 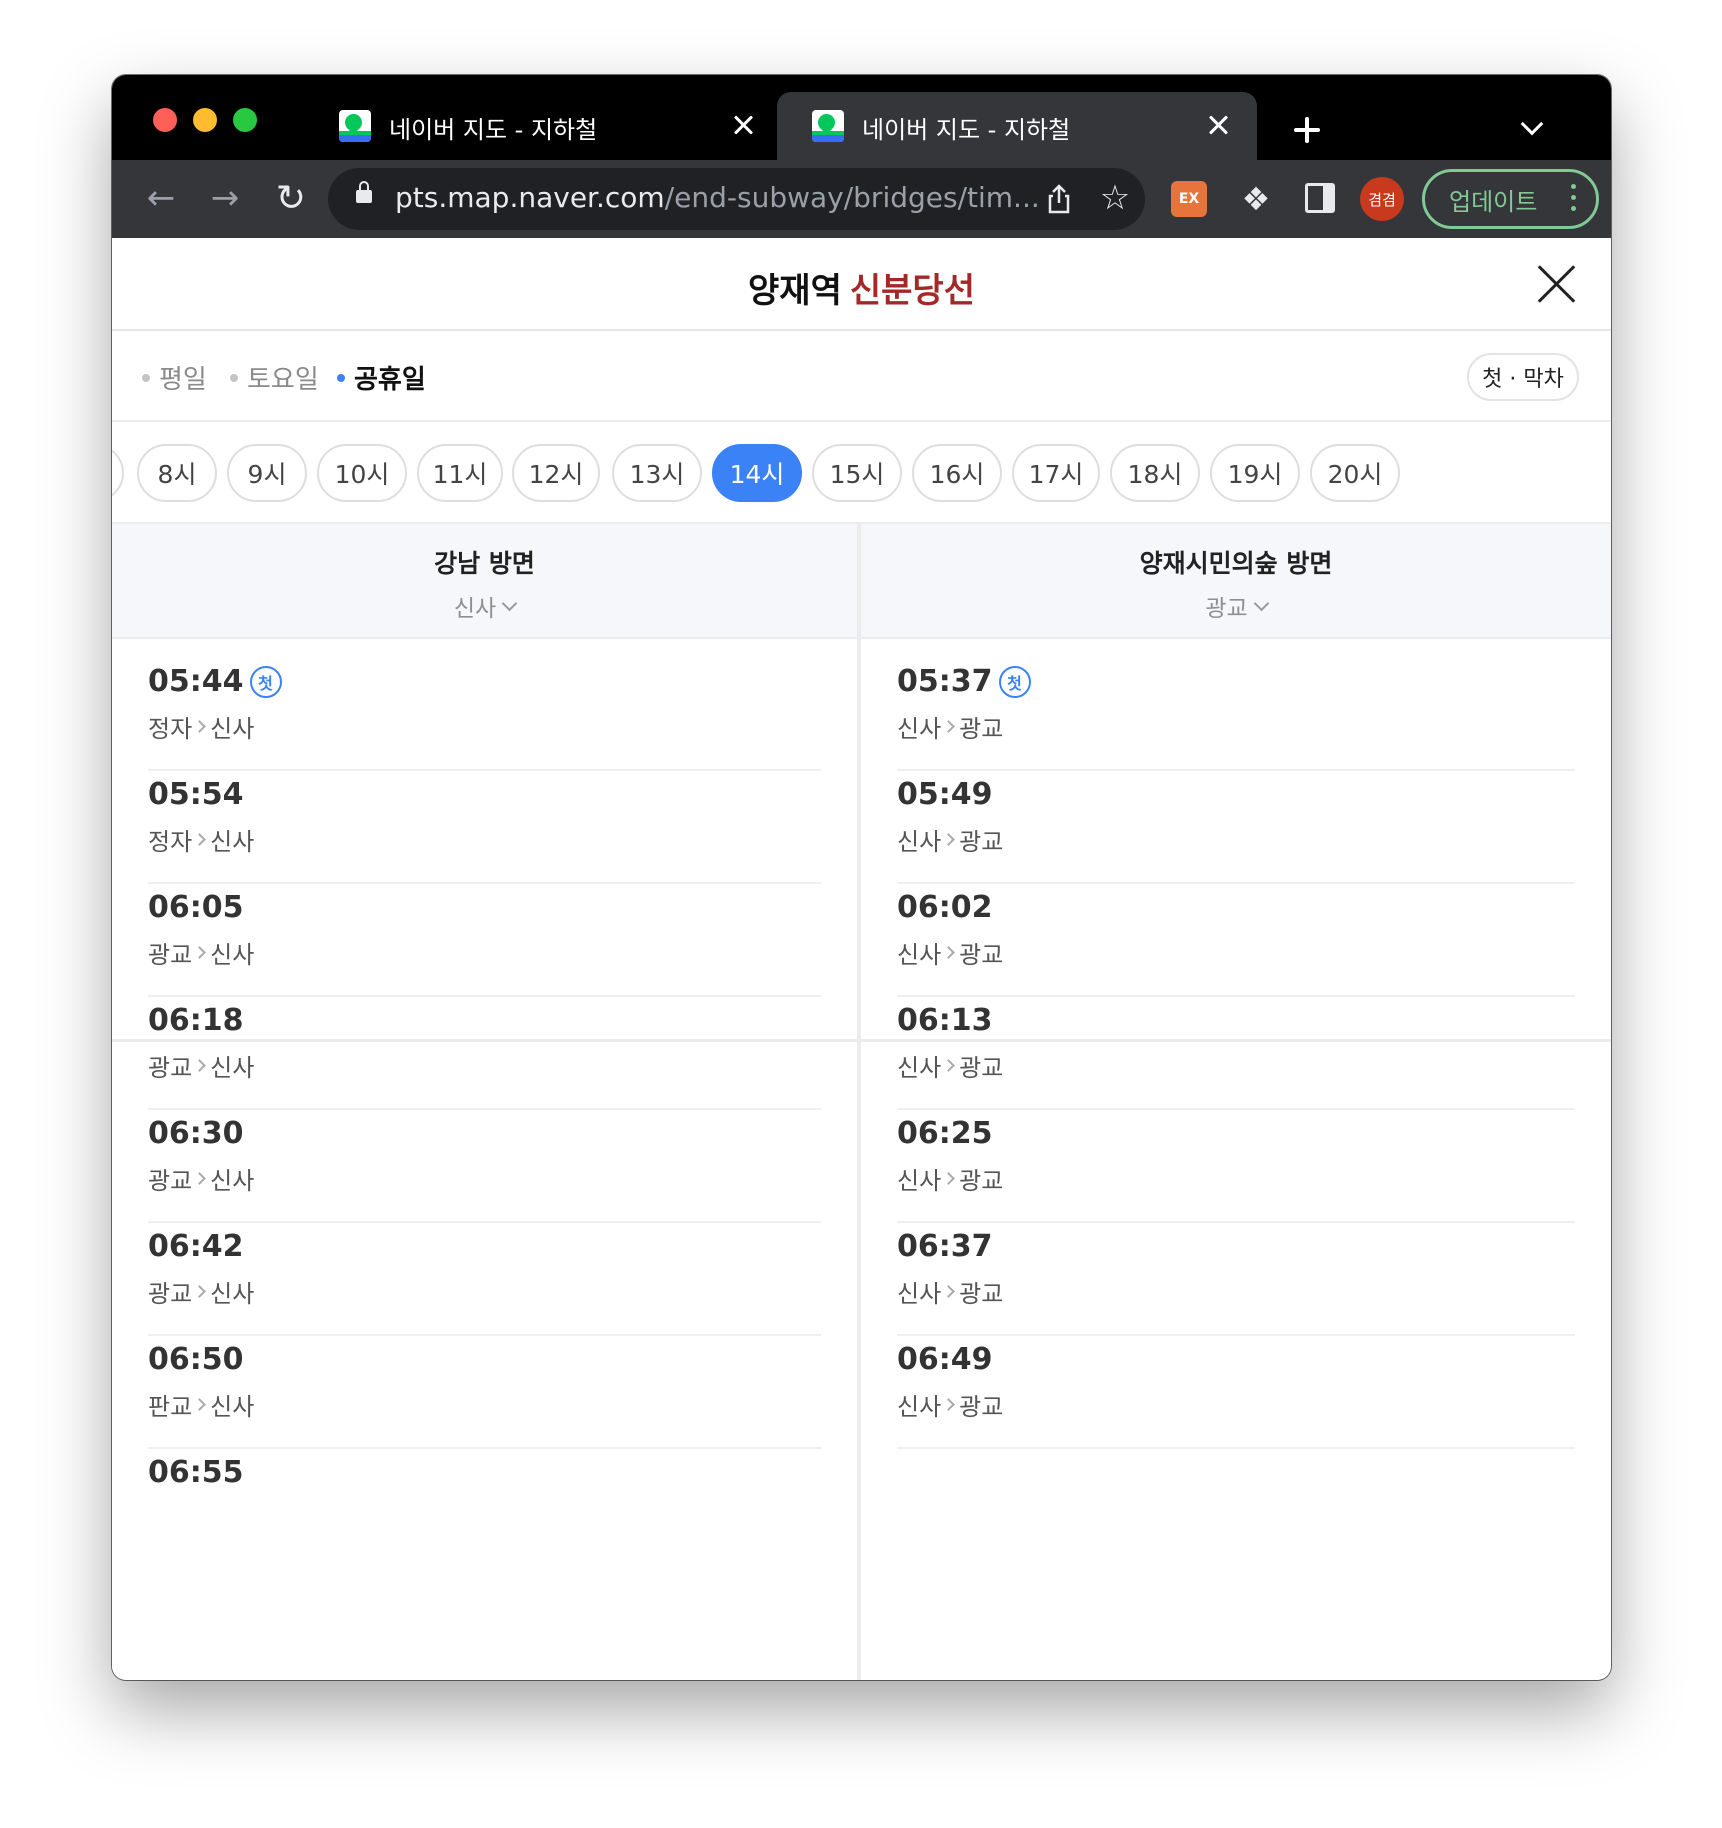 What do you see at coordinates (957, 473) in the screenshot?
I see `hour-pill: 16시` at bounding box center [957, 473].